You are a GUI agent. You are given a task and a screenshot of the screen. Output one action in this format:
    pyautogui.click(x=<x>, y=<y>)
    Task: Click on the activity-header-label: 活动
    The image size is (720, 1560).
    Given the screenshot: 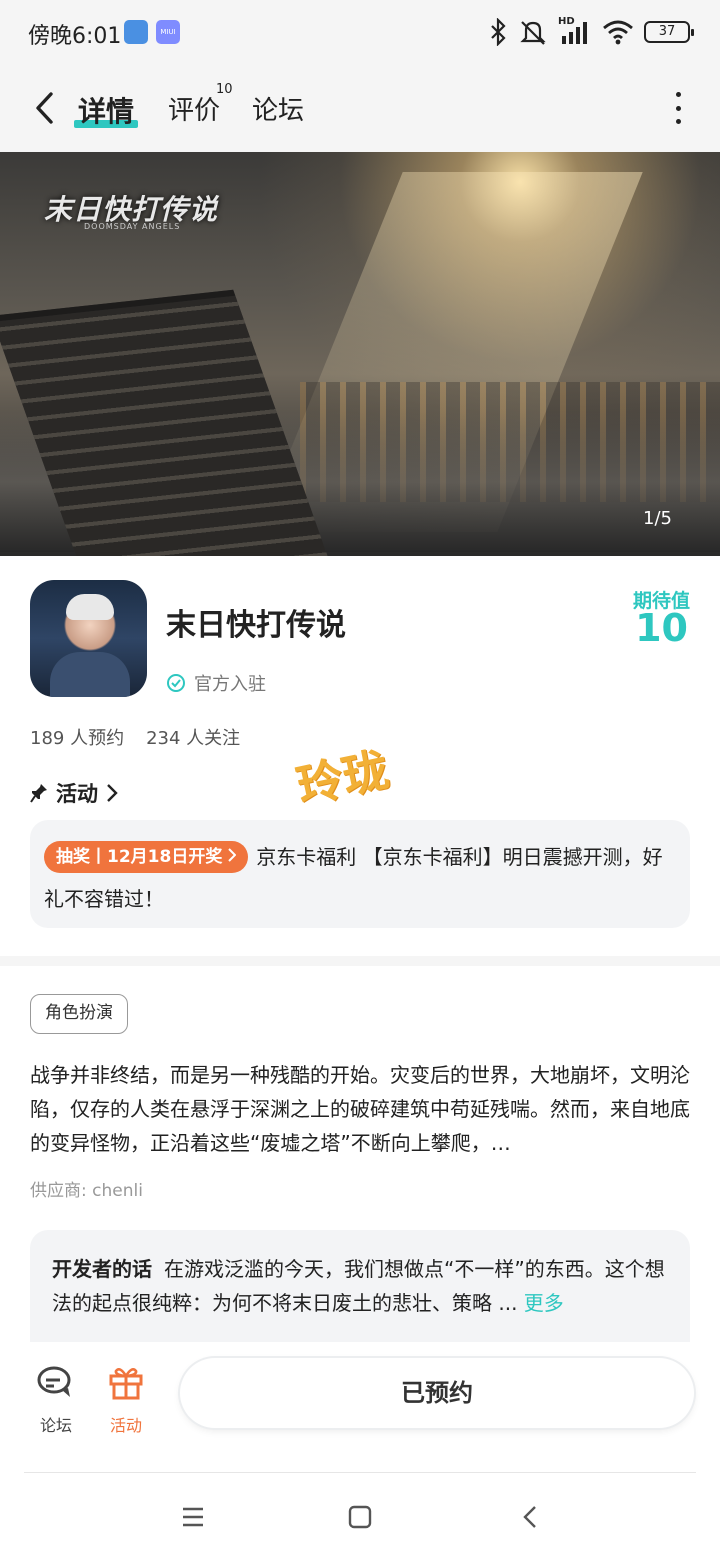 What is the action you would take?
    pyautogui.click(x=77, y=794)
    